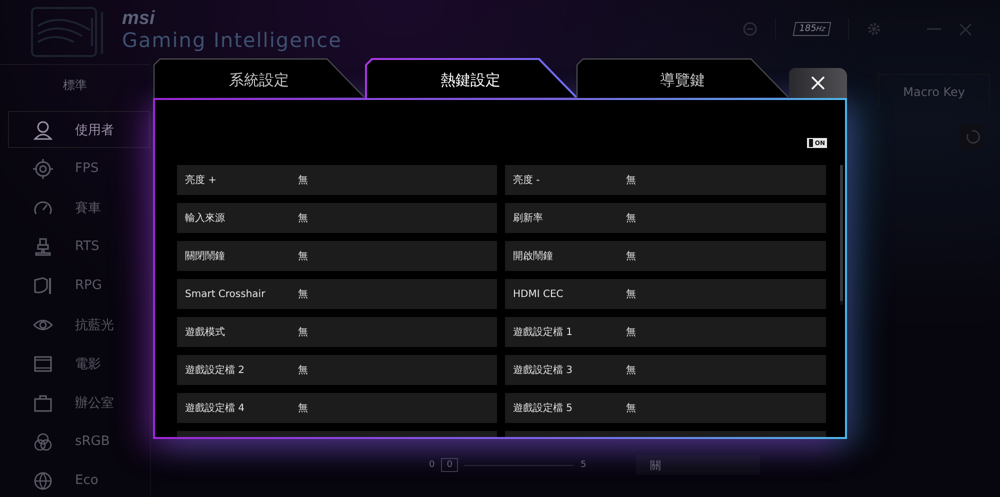 The width and height of the screenshot is (1000, 497). Describe the element at coordinates (215, 370) in the screenshot. I see `hotkey-name: 遊戲設定檔 2` at that location.